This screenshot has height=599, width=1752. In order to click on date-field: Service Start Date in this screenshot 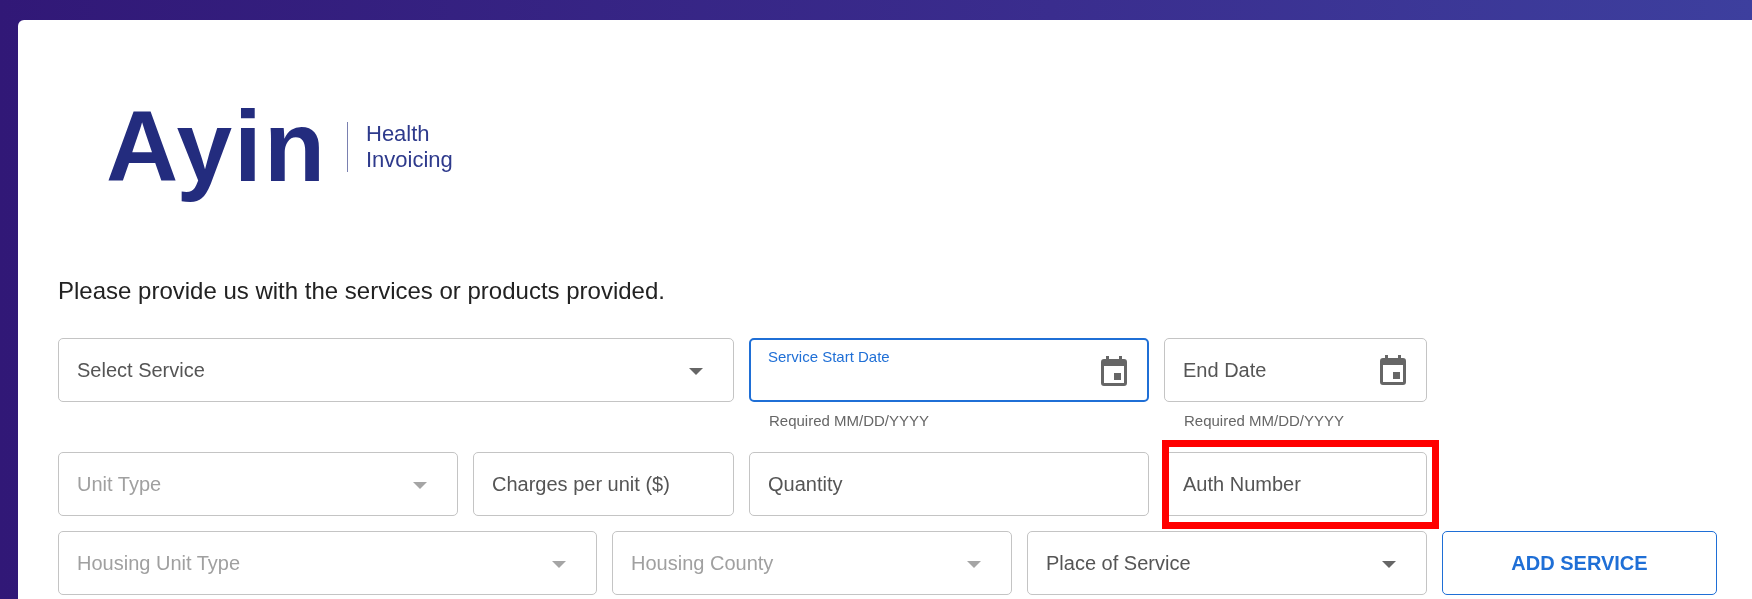, I will do `click(949, 370)`.